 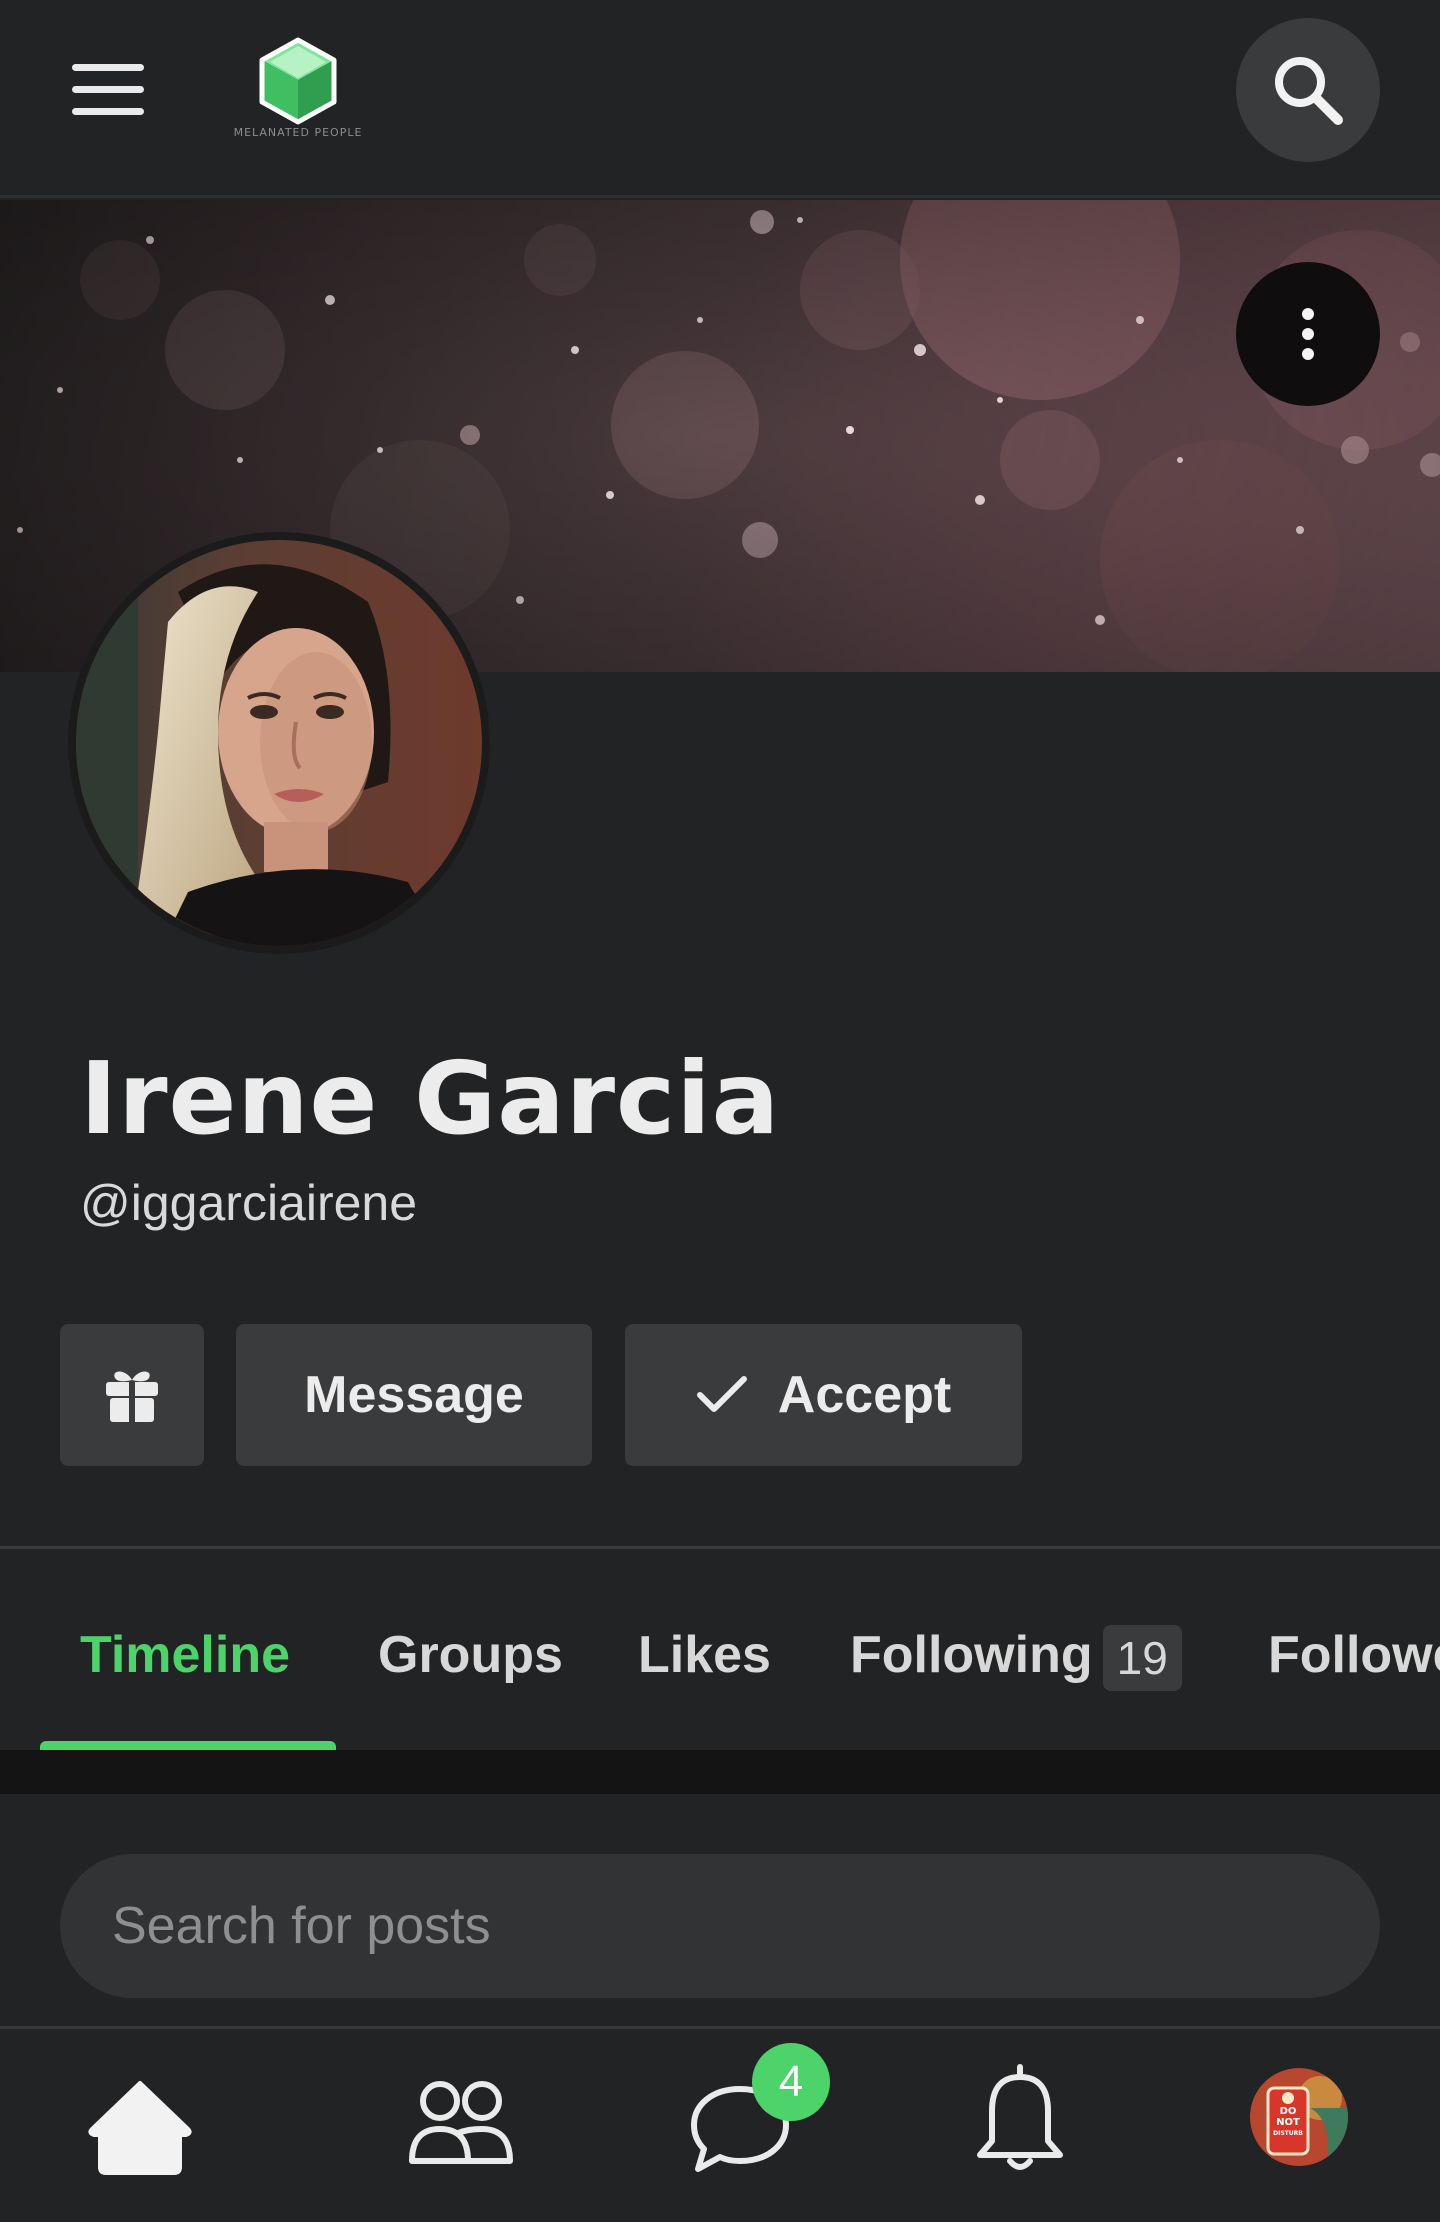 I want to click on gift-icon, so click(x=132, y=1396).